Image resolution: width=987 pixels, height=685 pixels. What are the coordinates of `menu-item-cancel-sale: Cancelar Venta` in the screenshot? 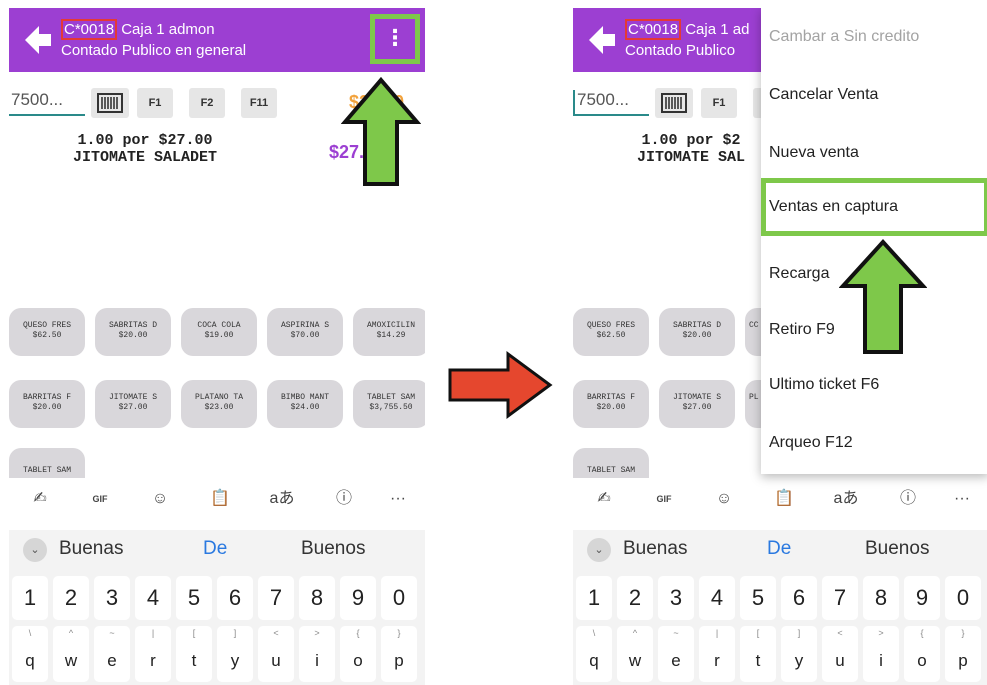 It's located at (874, 95).